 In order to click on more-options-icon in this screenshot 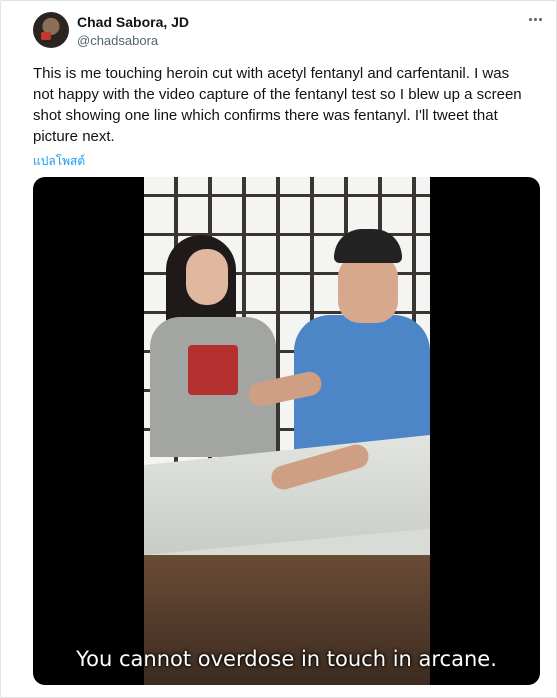, I will do `click(535, 19)`.